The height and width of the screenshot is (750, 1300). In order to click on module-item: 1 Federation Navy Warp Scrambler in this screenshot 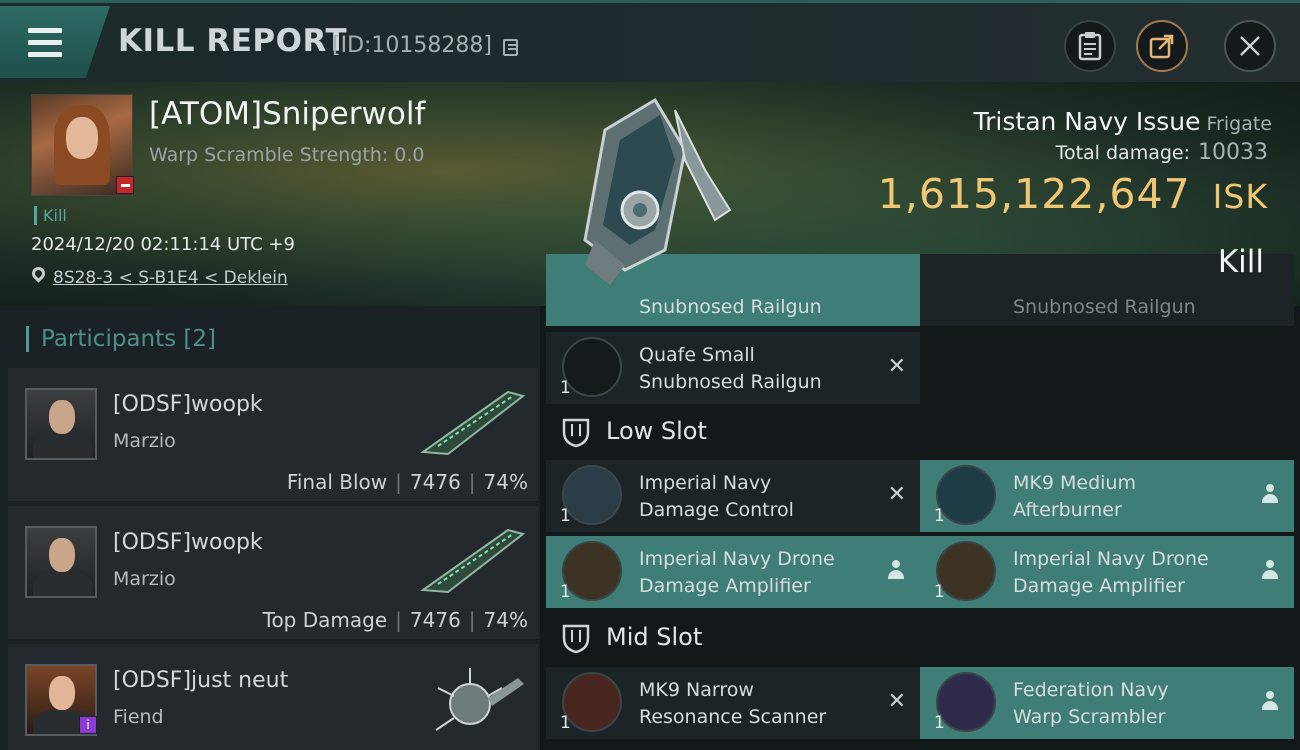, I will do `click(1107, 703)`.